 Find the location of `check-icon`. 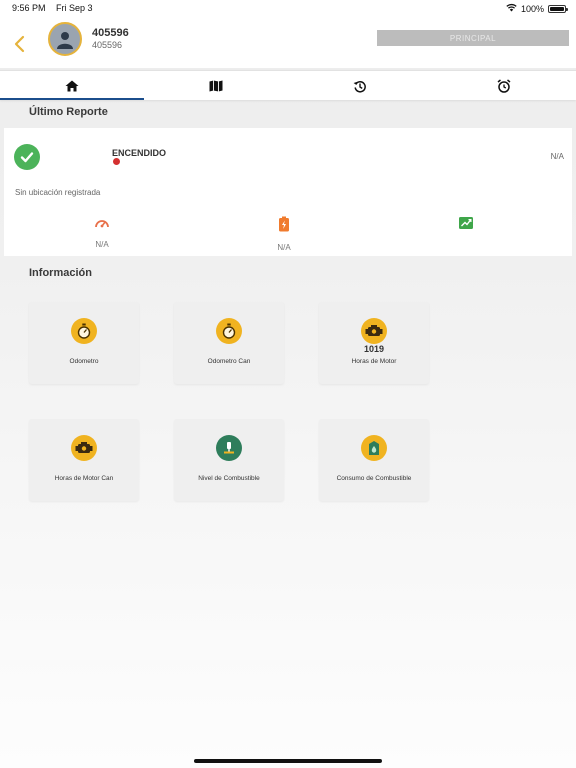

check-icon is located at coordinates (27, 157).